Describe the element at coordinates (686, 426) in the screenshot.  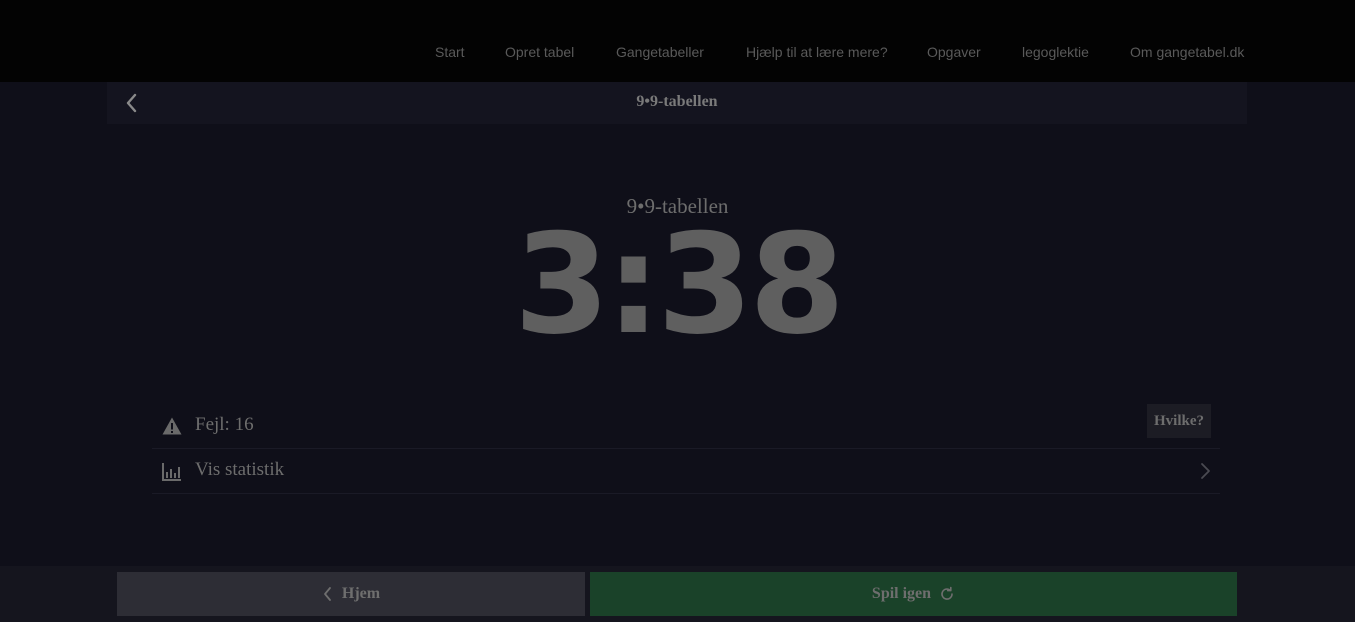
I see `errors-row: Fejl: 16 Hvilke?` at that location.